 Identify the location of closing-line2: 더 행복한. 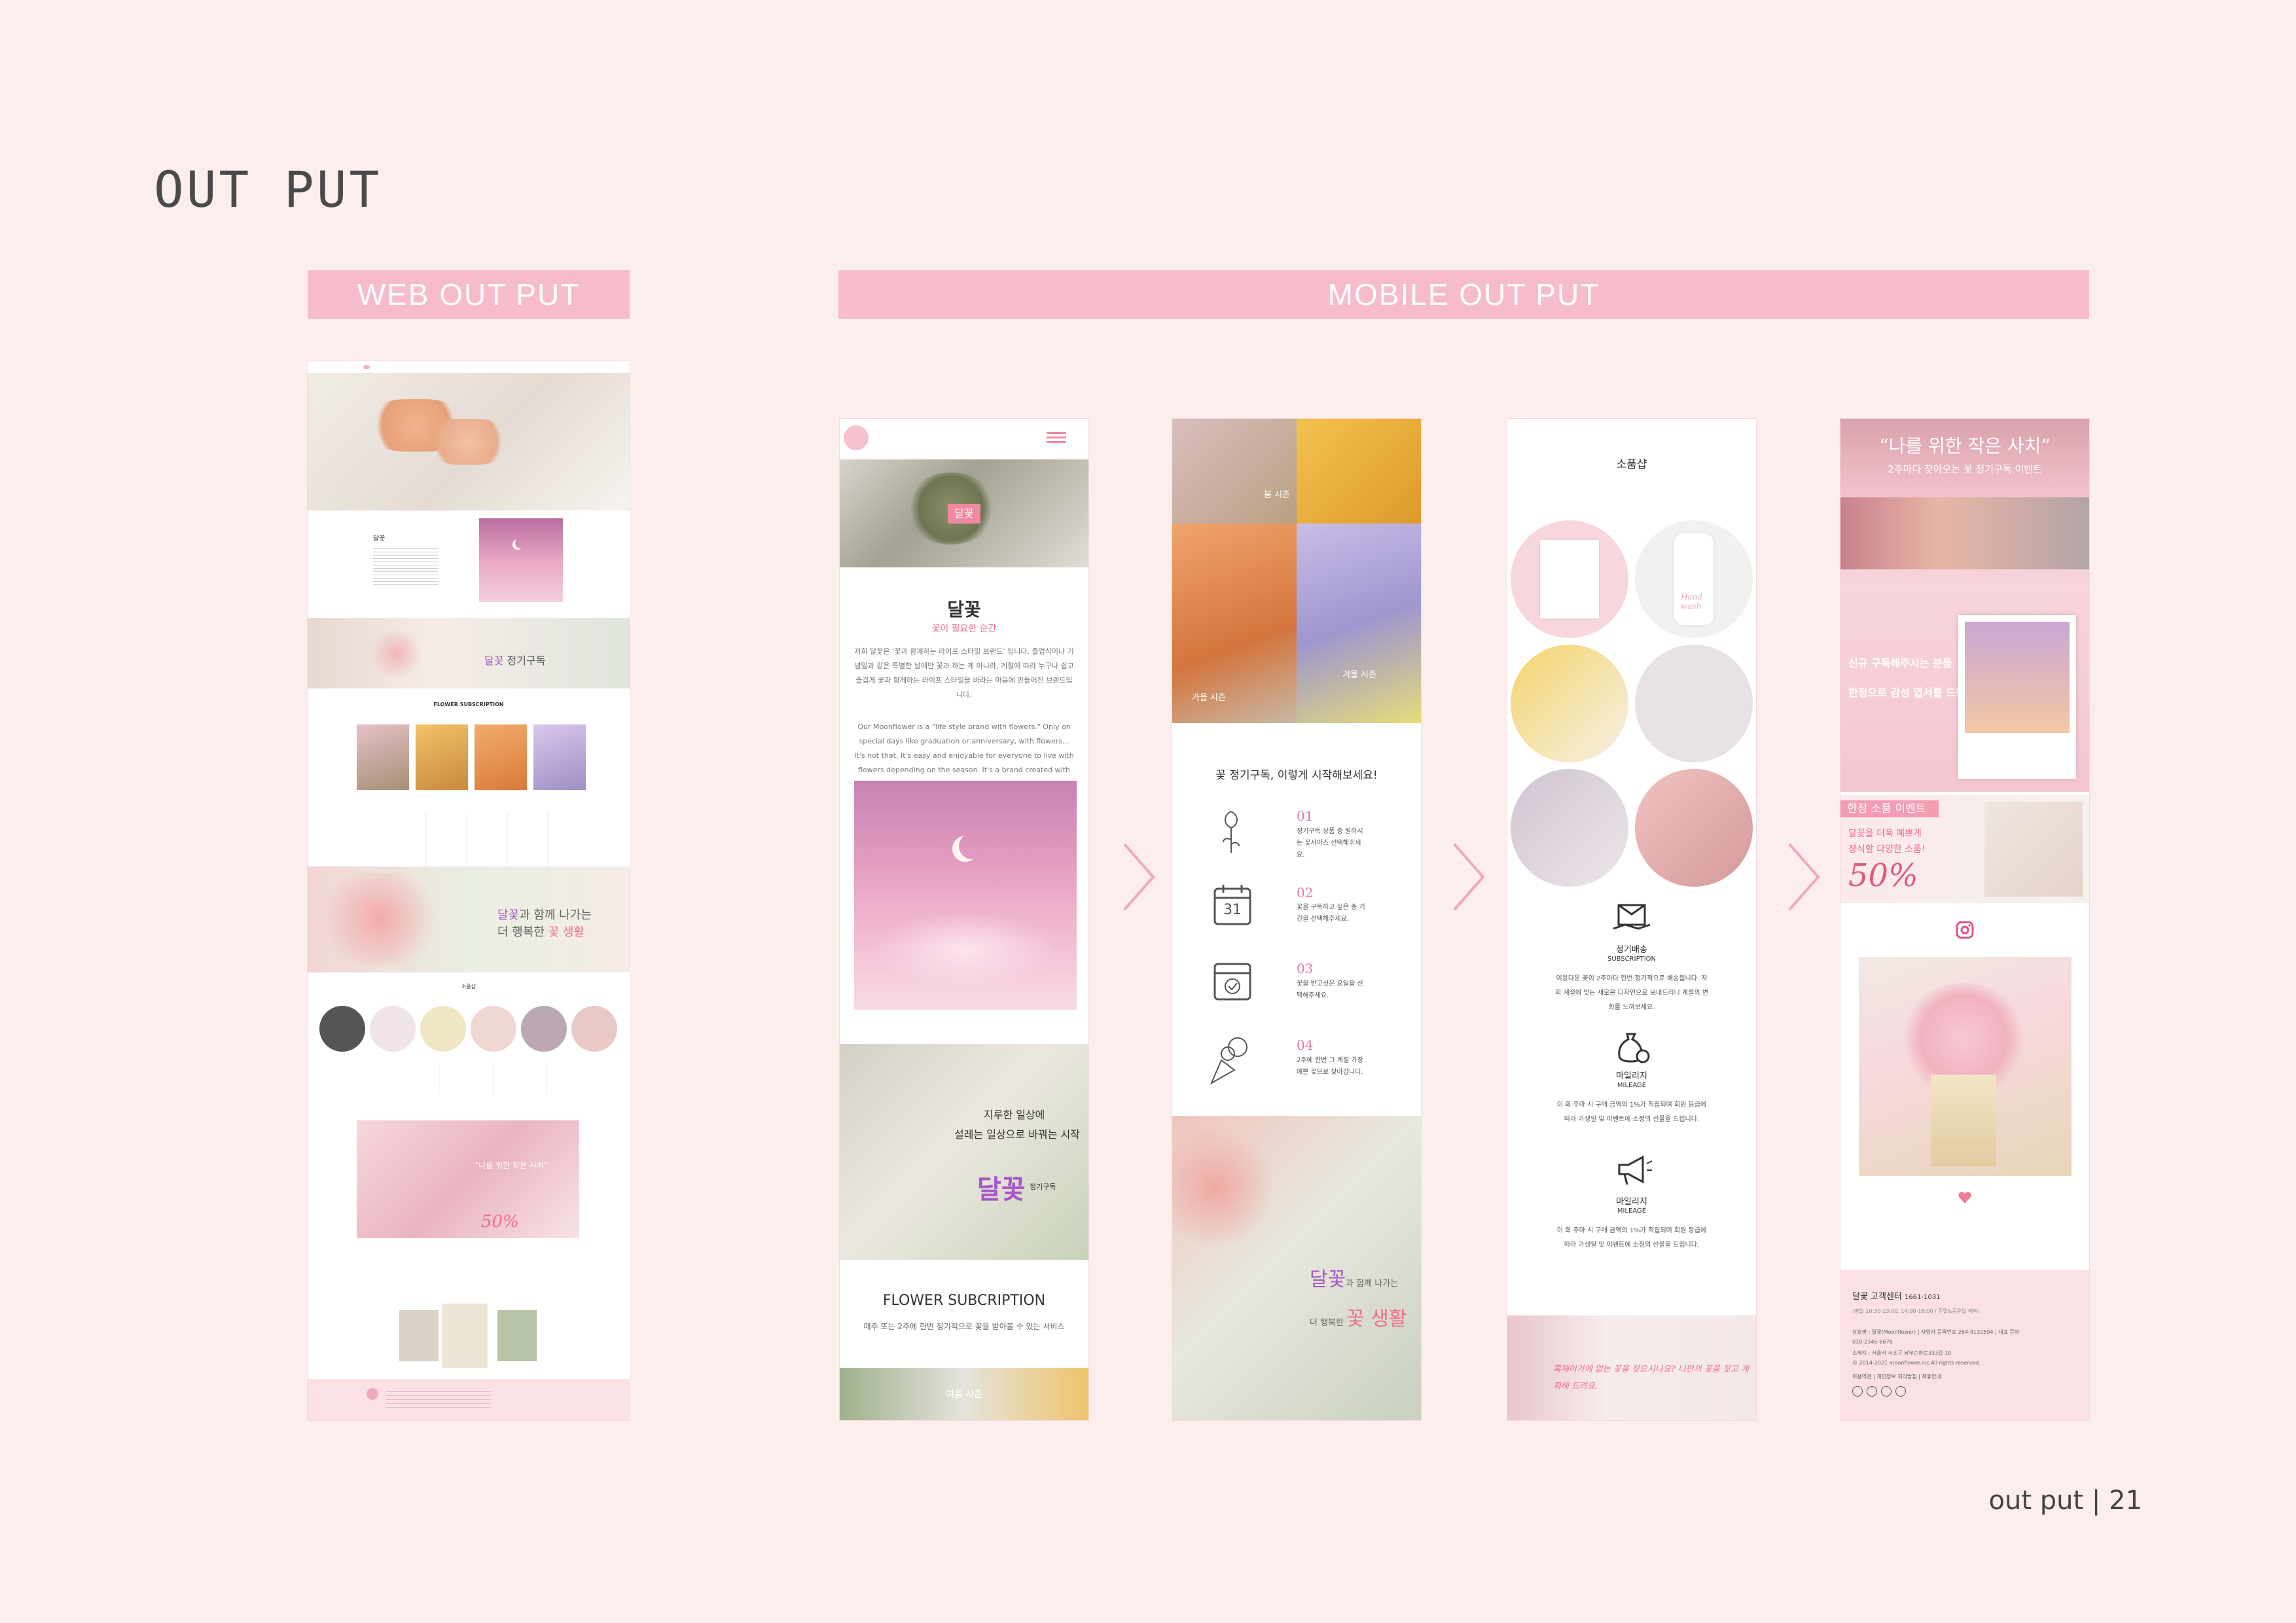
(1328, 1323).